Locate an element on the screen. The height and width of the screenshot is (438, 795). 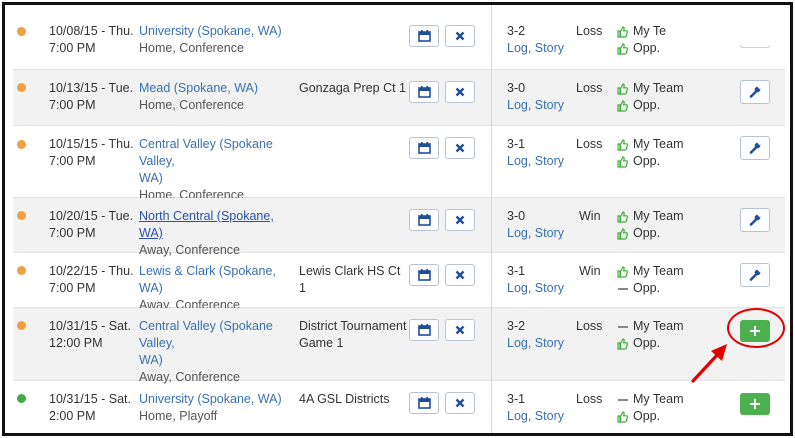
highlight-circle is located at coordinates (756, 328).